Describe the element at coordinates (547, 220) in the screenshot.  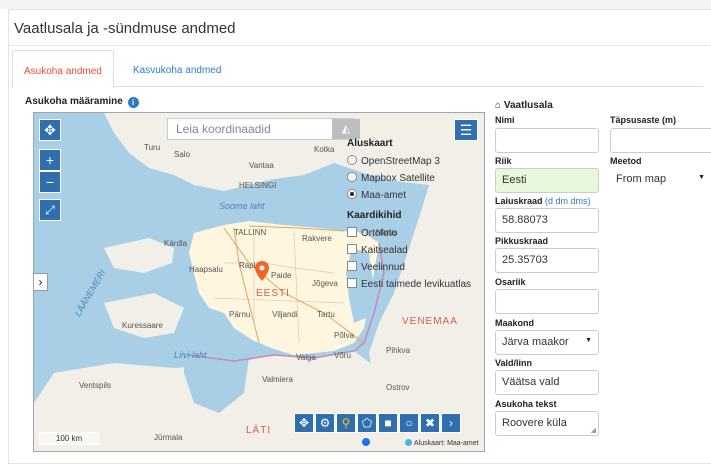
I see `laiuskraad-input: 58.88073` at that location.